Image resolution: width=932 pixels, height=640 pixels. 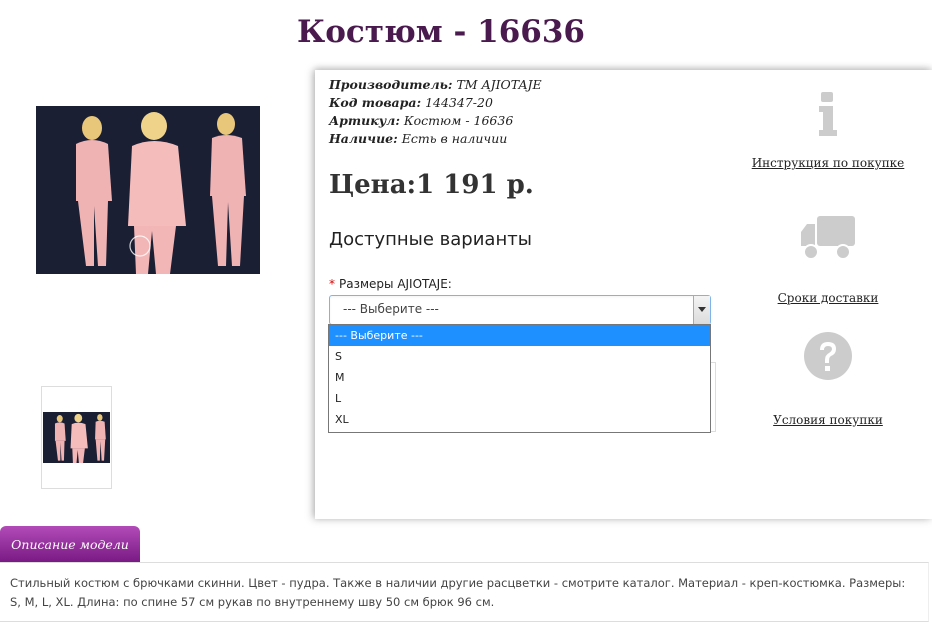 I want to click on size-select-value: --- Выберите ---, so click(x=391, y=309).